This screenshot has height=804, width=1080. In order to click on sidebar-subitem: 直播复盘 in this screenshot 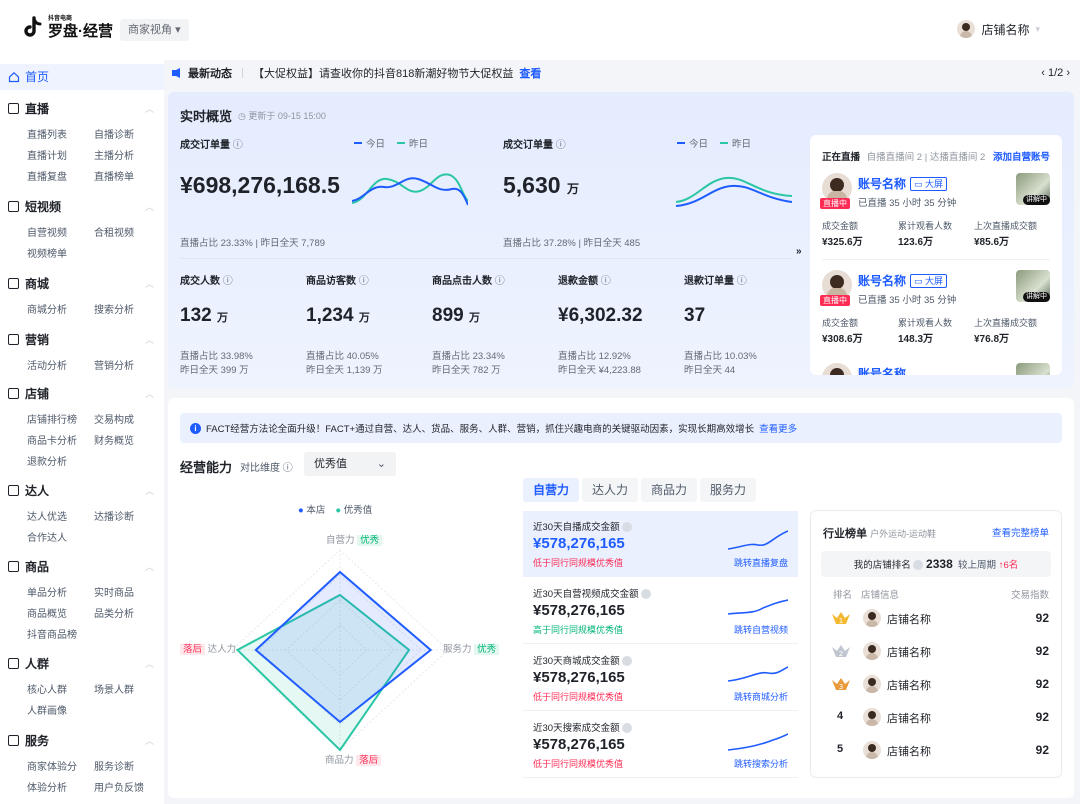, I will do `click(47, 175)`.